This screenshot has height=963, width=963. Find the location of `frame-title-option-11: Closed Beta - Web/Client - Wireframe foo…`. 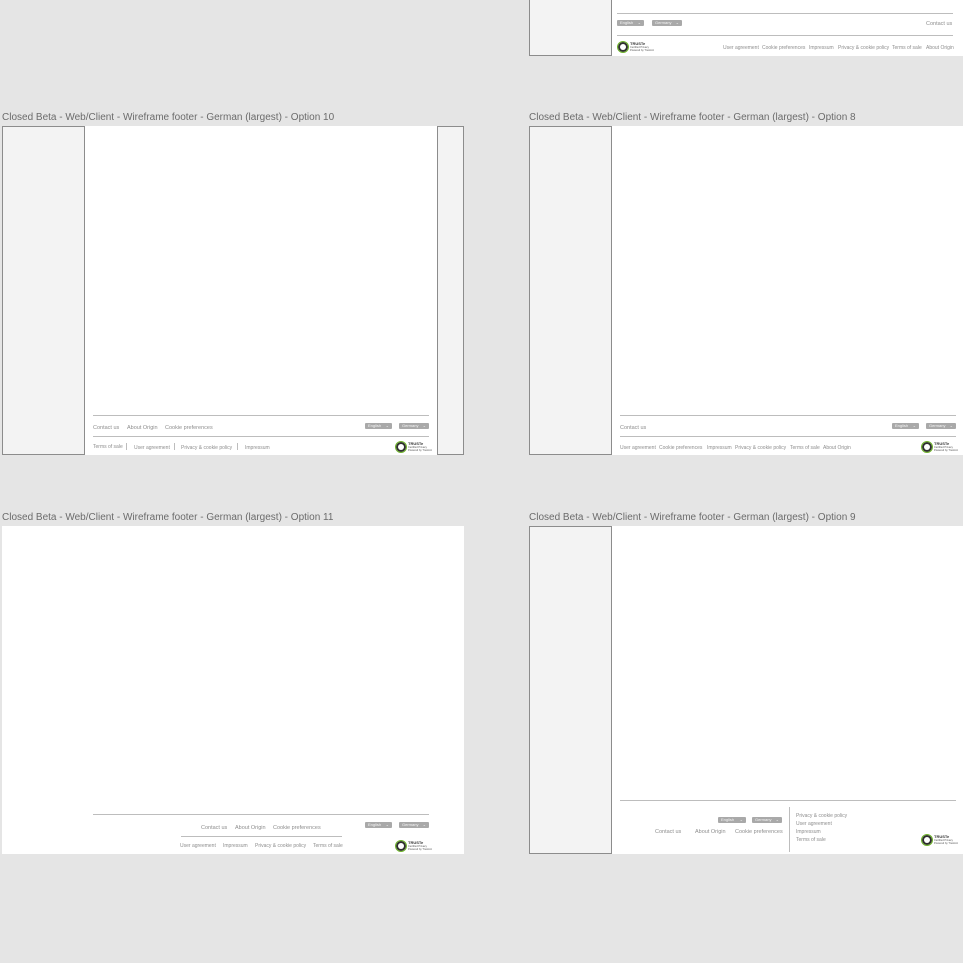

frame-title-option-11: Closed Beta - Web/Client - Wireframe foo… is located at coordinates (168, 517).